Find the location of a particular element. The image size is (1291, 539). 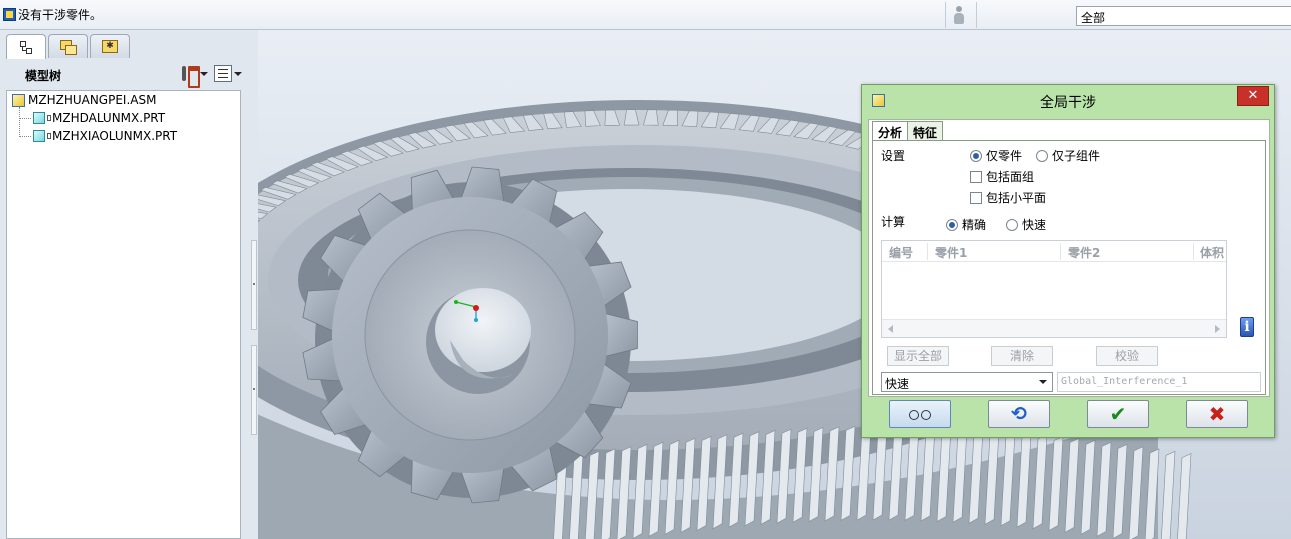

radio-subassemblies-only: 仅子组件 is located at coordinates (1068, 155).